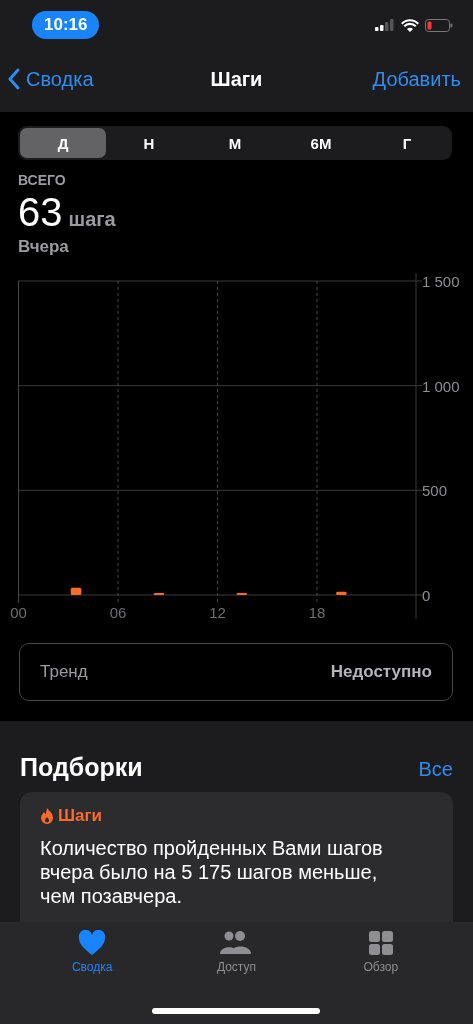  What do you see at coordinates (118, 612) in the screenshot?
I see `x-axis-label: 06` at bounding box center [118, 612].